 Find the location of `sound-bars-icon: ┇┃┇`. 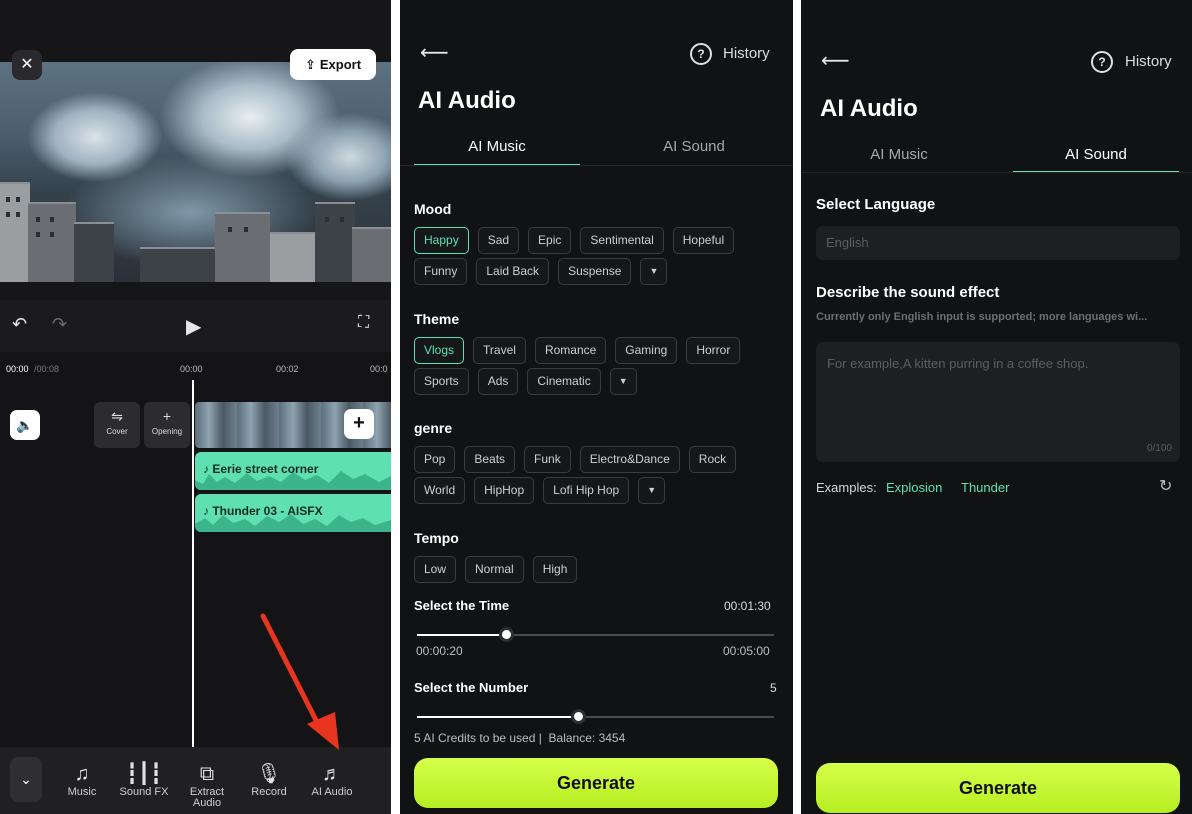

sound-bars-icon: ┇┃┇ is located at coordinates (144, 774).